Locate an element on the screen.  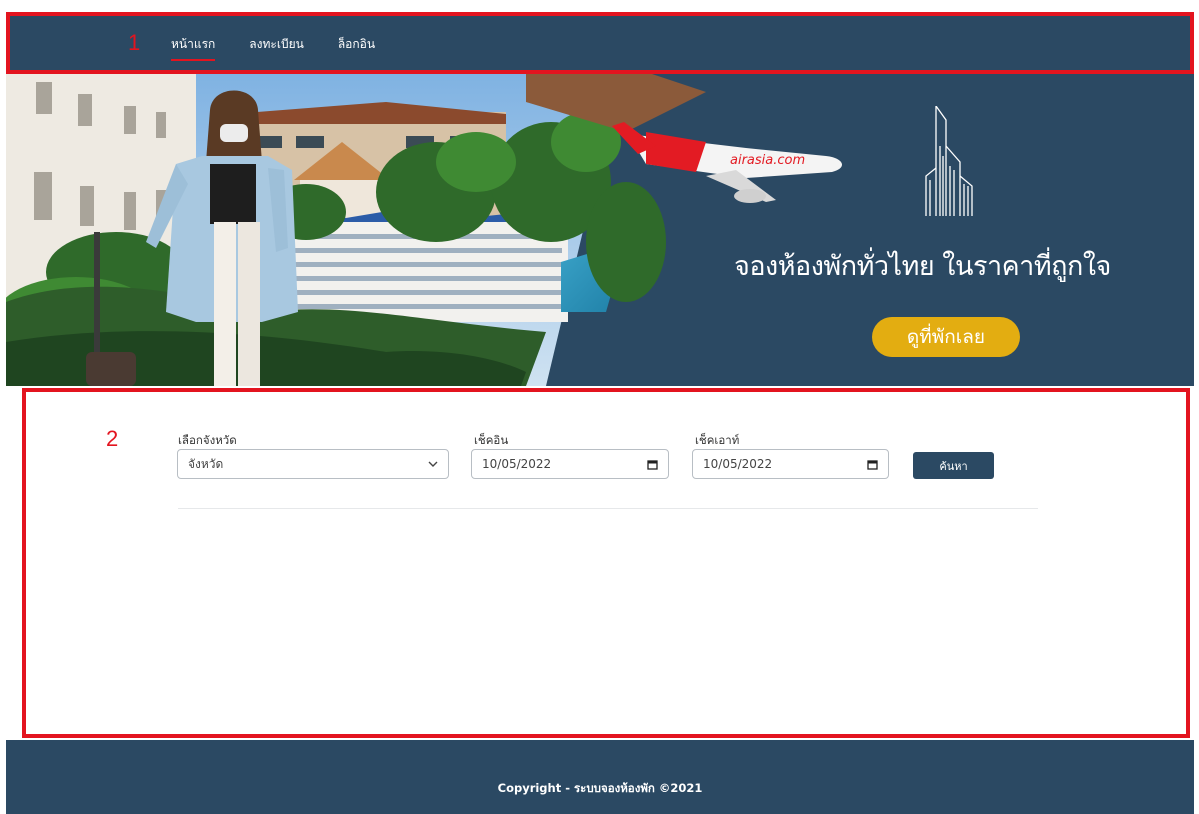
annotation-number-1: 1 is located at coordinates (134, 42).